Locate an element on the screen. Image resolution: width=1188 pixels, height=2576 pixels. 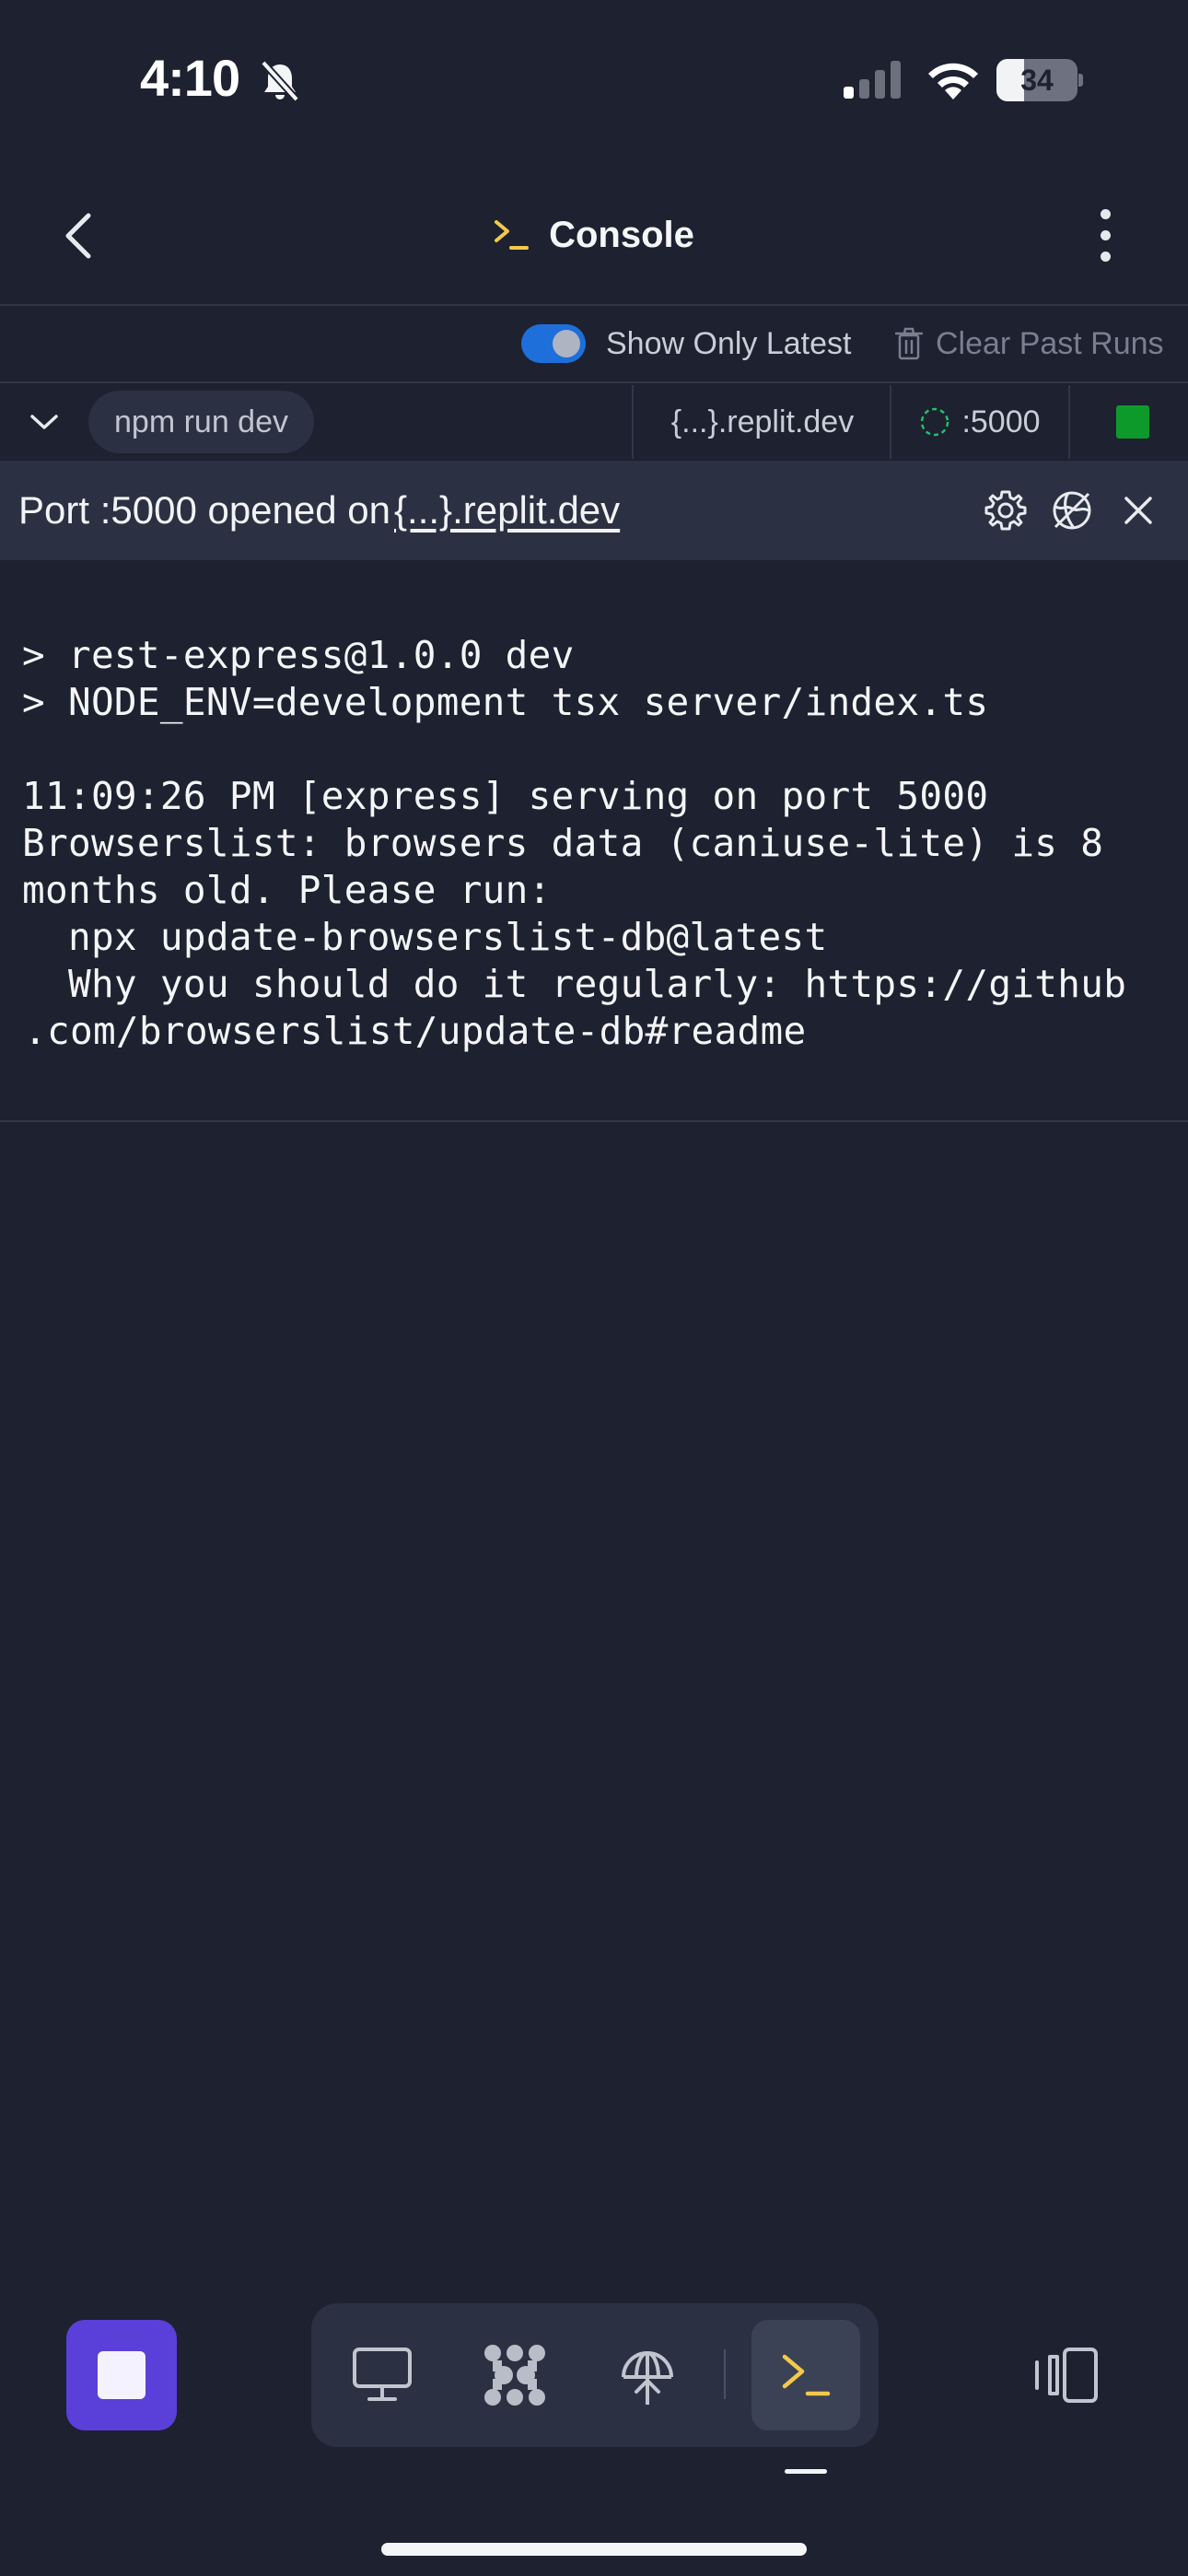
port-tab: :5000 is located at coordinates (979, 422).